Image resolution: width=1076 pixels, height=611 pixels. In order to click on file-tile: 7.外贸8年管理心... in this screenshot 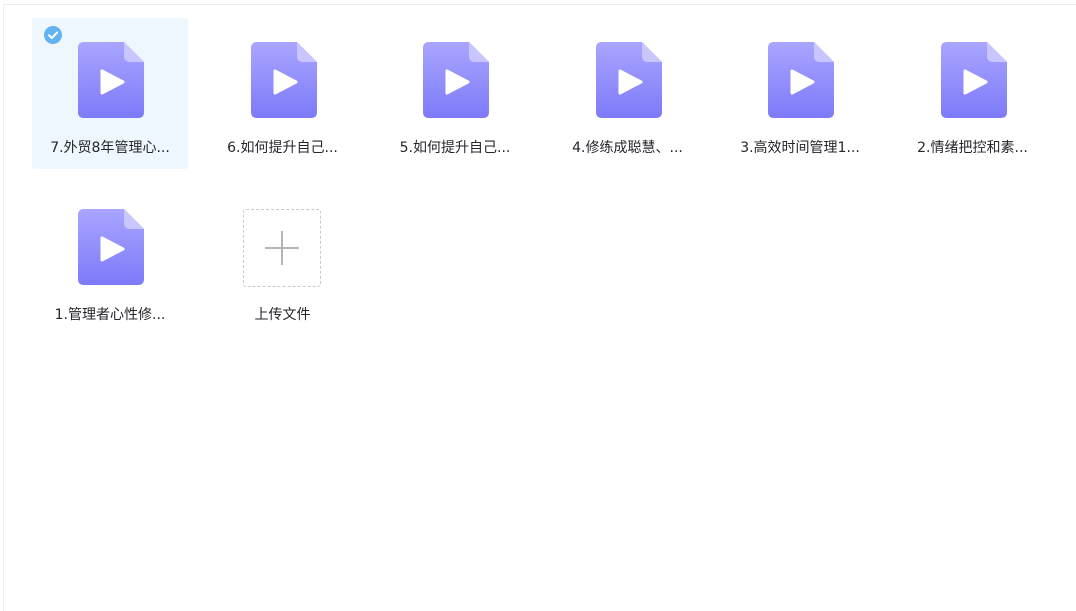, I will do `click(110, 93)`.